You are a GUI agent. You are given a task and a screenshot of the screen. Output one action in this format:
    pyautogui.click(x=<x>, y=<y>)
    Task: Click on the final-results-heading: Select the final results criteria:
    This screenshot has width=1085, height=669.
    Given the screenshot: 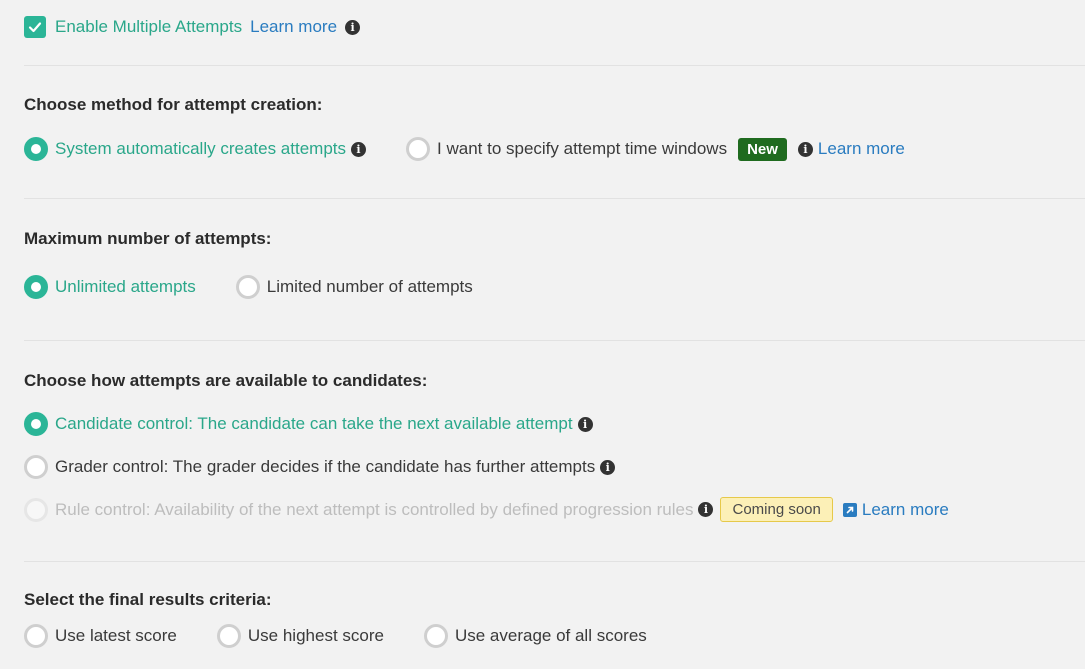 What is the action you would take?
    pyautogui.click(x=148, y=599)
    